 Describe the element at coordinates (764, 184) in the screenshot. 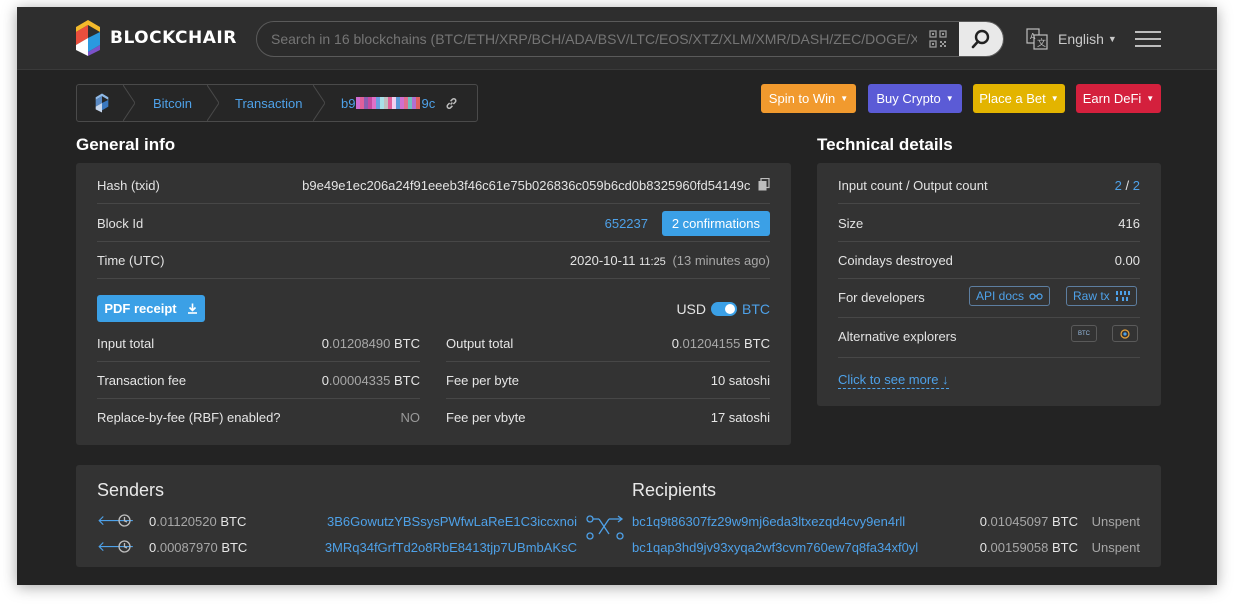

I see `copy-icon` at that location.